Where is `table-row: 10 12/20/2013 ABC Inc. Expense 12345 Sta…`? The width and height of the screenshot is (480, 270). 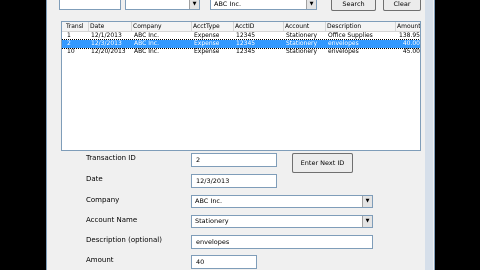
table-row: 10 12/20/2013 ABC Inc. Expense 12345 Sta… is located at coordinates (241, 52).